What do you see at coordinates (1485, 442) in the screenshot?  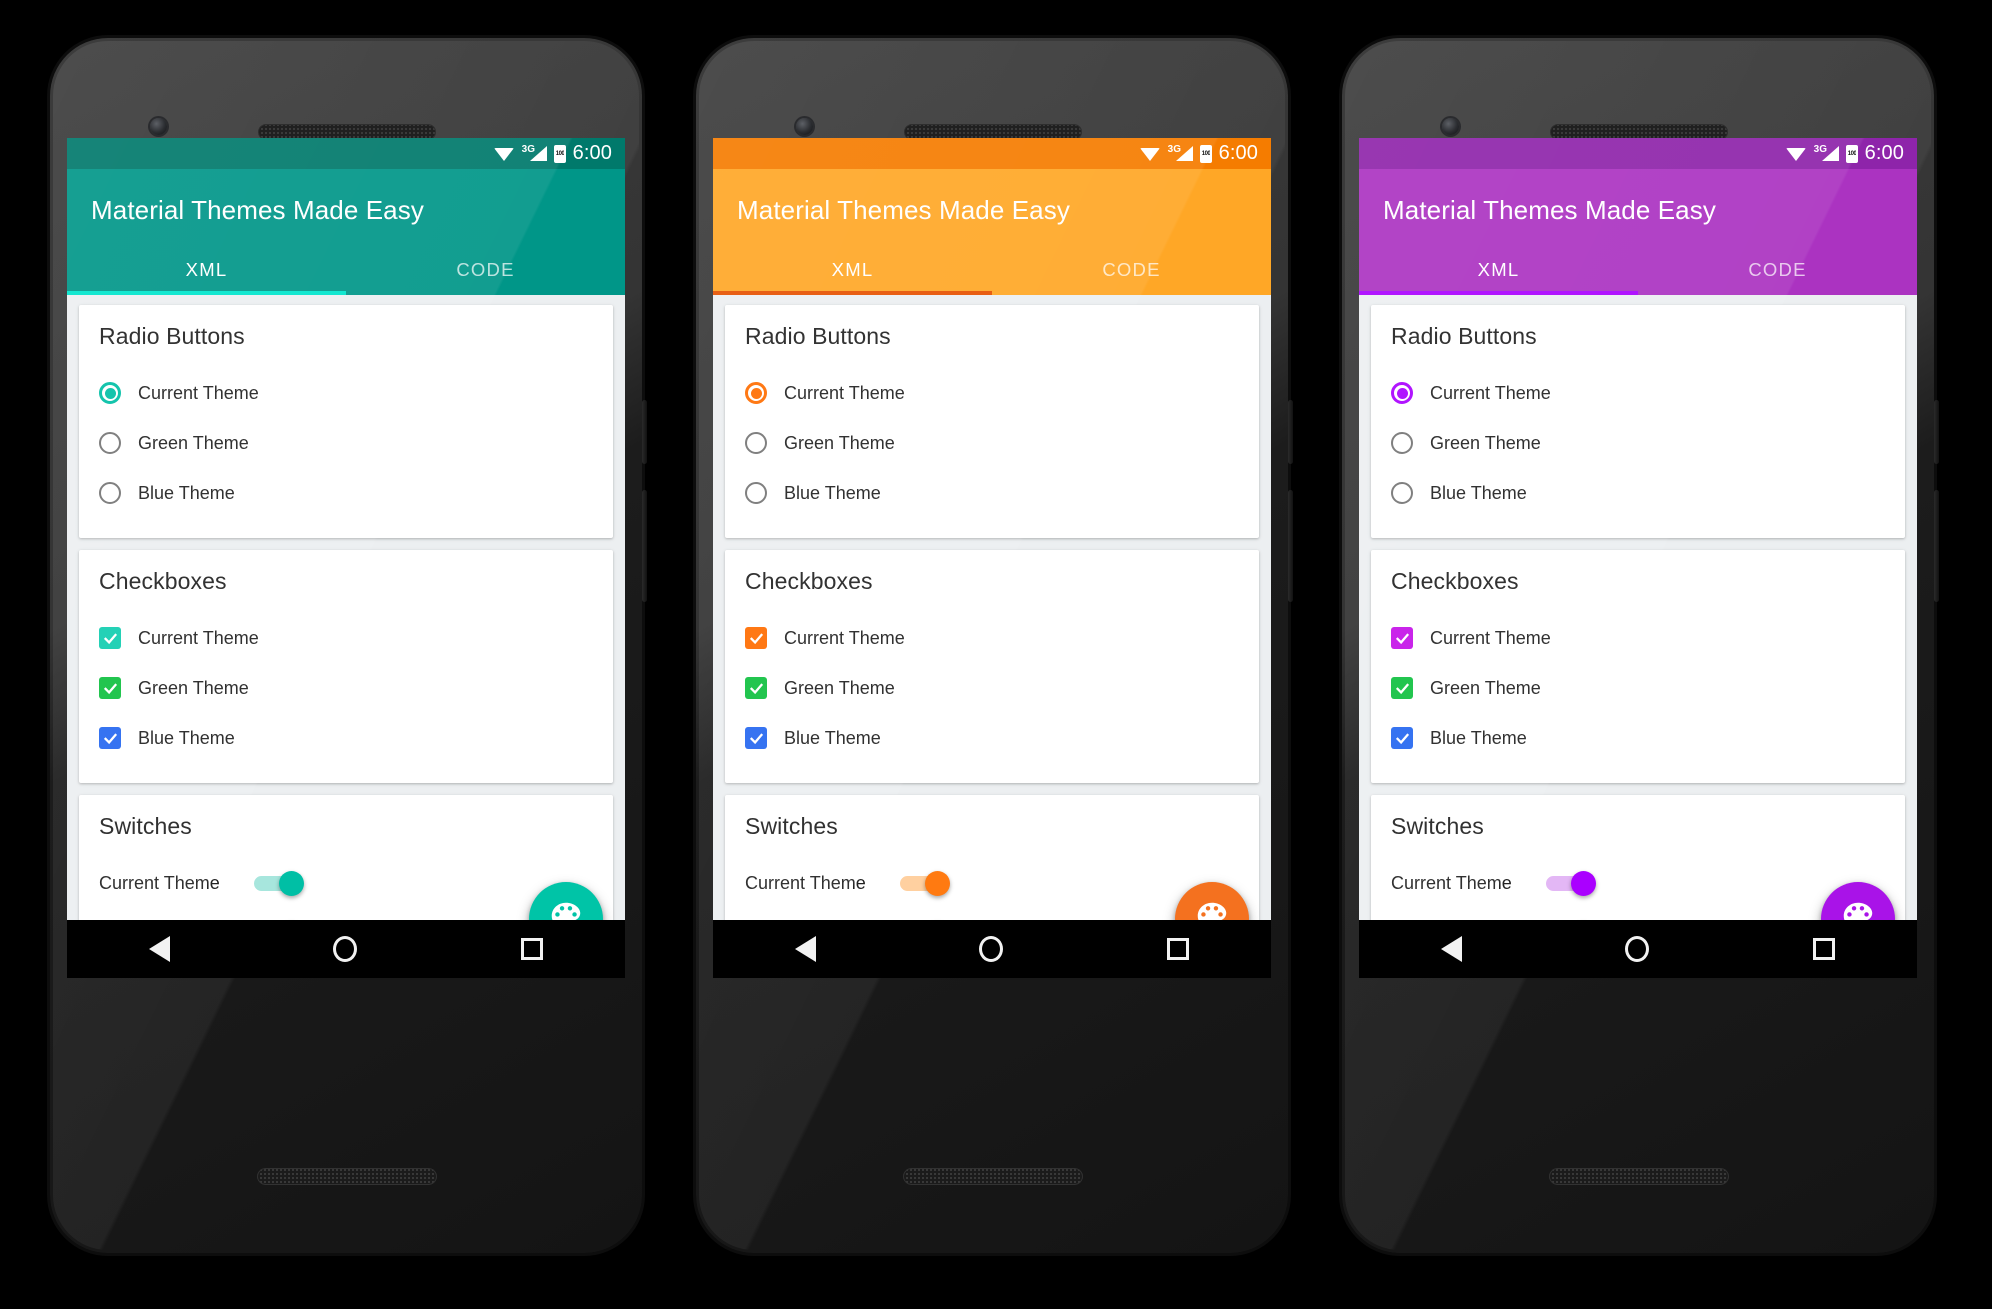 I see `radio-label: Green Theme` at bounding box center [1485, 442].